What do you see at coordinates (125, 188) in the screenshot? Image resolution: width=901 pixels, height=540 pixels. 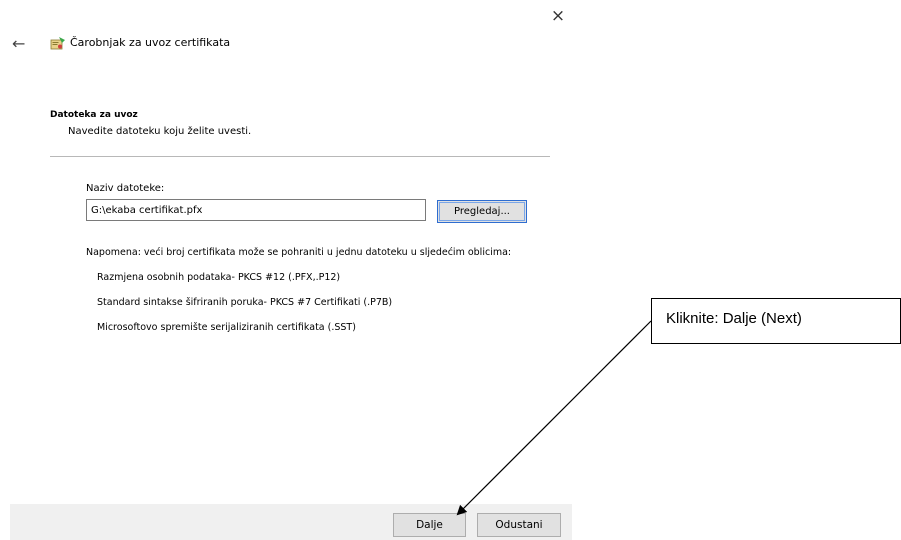 I see `file-name-label: Naziv datoteke:` at bounding box center [125, 188].